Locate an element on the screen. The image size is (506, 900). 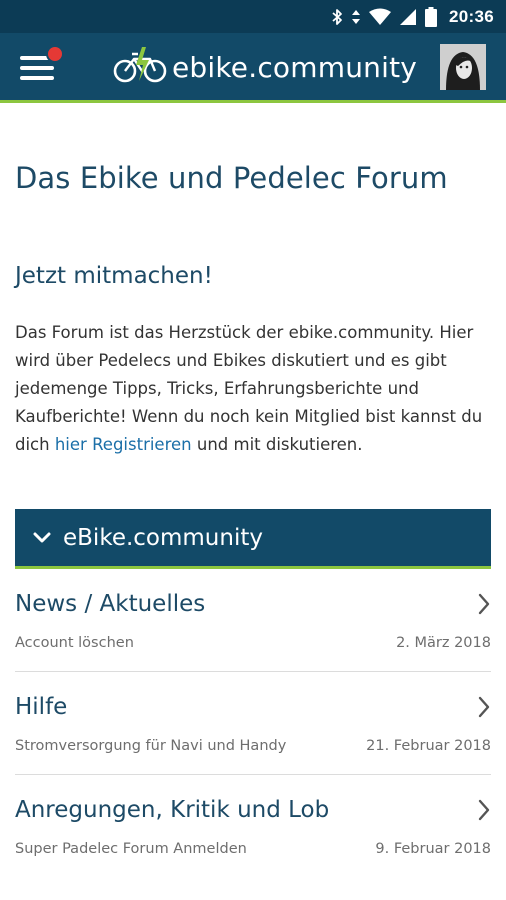
brand-logo: ebike.community is located at coordinates (264, 67).